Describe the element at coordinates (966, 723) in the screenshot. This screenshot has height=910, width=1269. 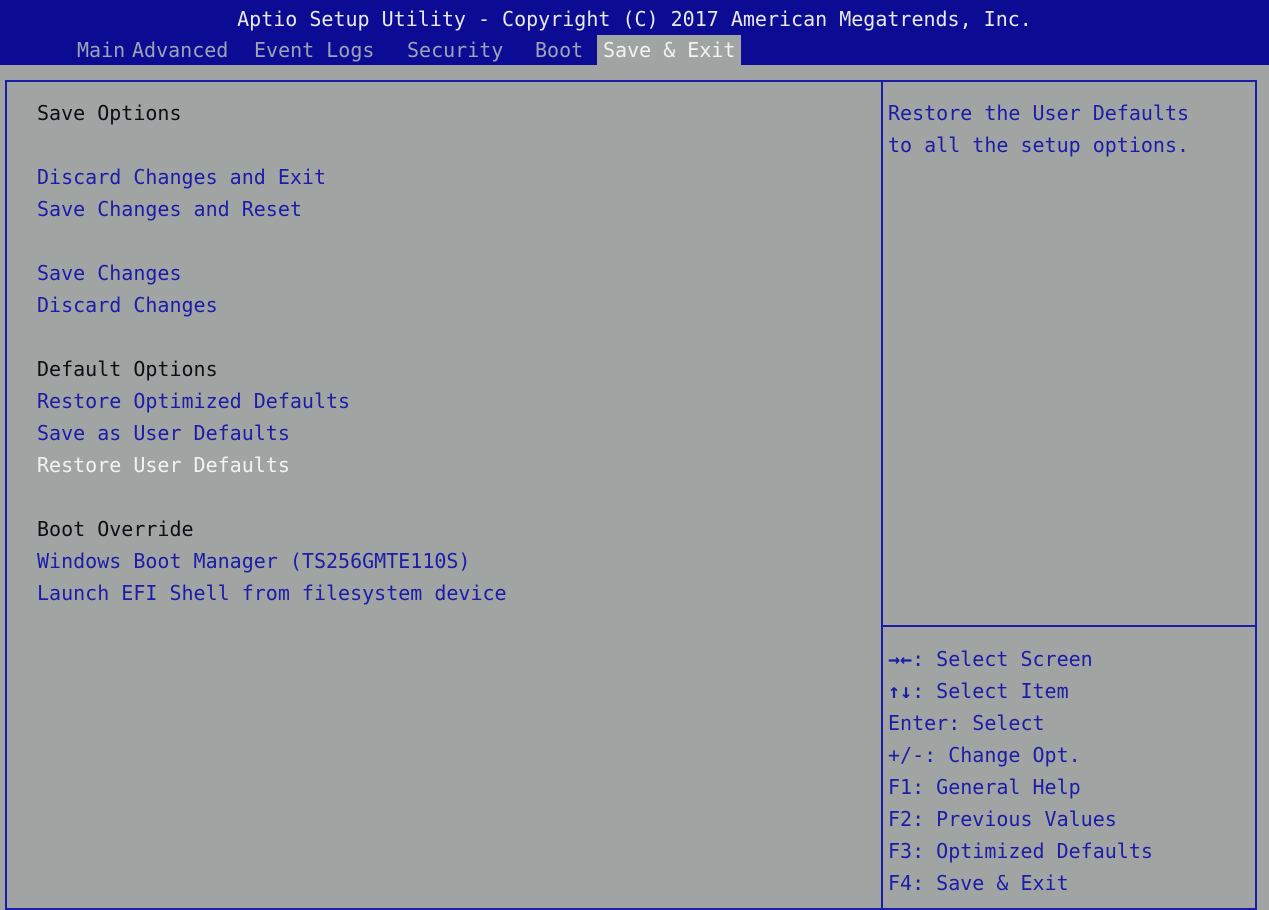
I see `key-legend-enter: Enter: Select` at that location.